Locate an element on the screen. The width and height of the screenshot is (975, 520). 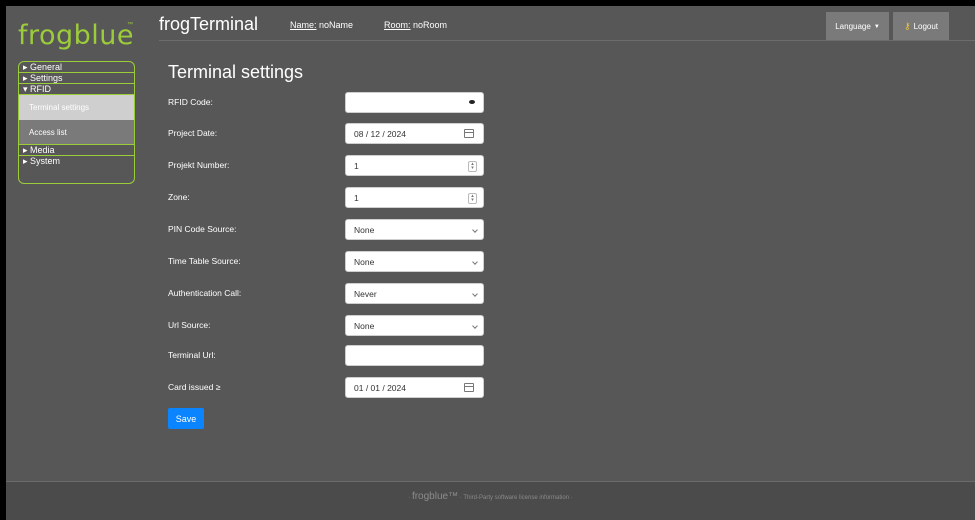
authentication-call-select: Never is located at coordinates (414, 293).